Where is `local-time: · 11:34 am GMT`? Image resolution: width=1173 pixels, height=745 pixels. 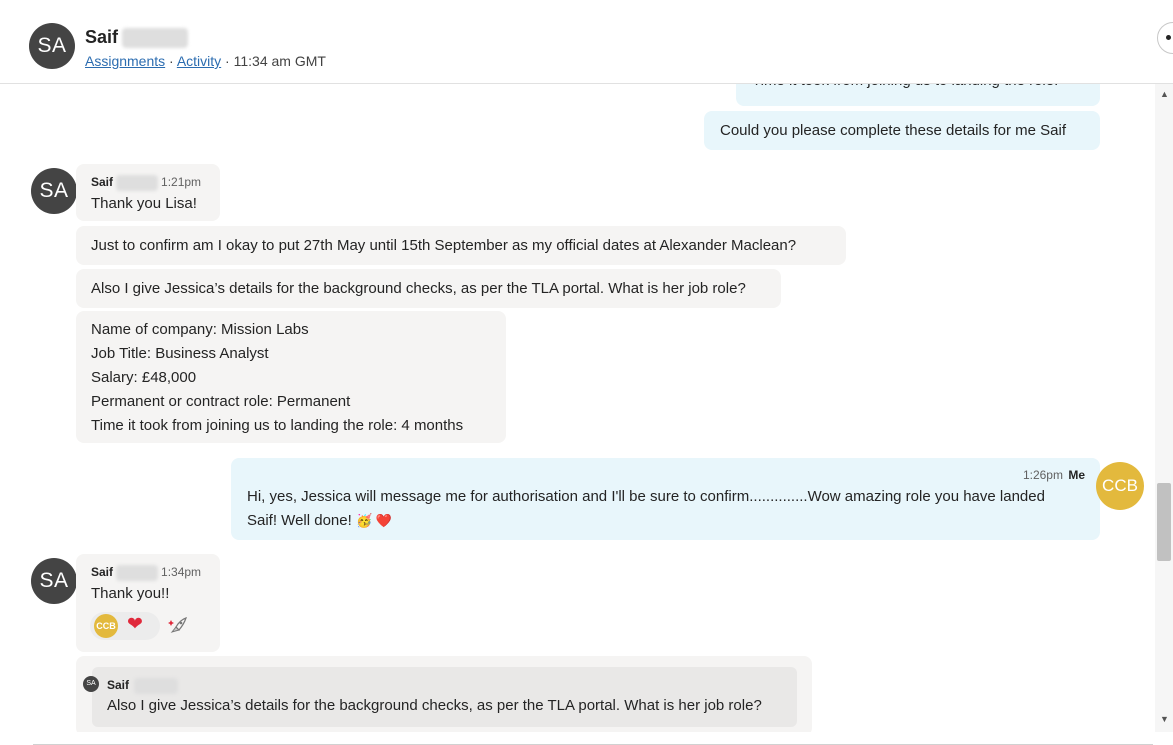
local-time: · 11:34 am GMT is located at coordinates (273, 61).